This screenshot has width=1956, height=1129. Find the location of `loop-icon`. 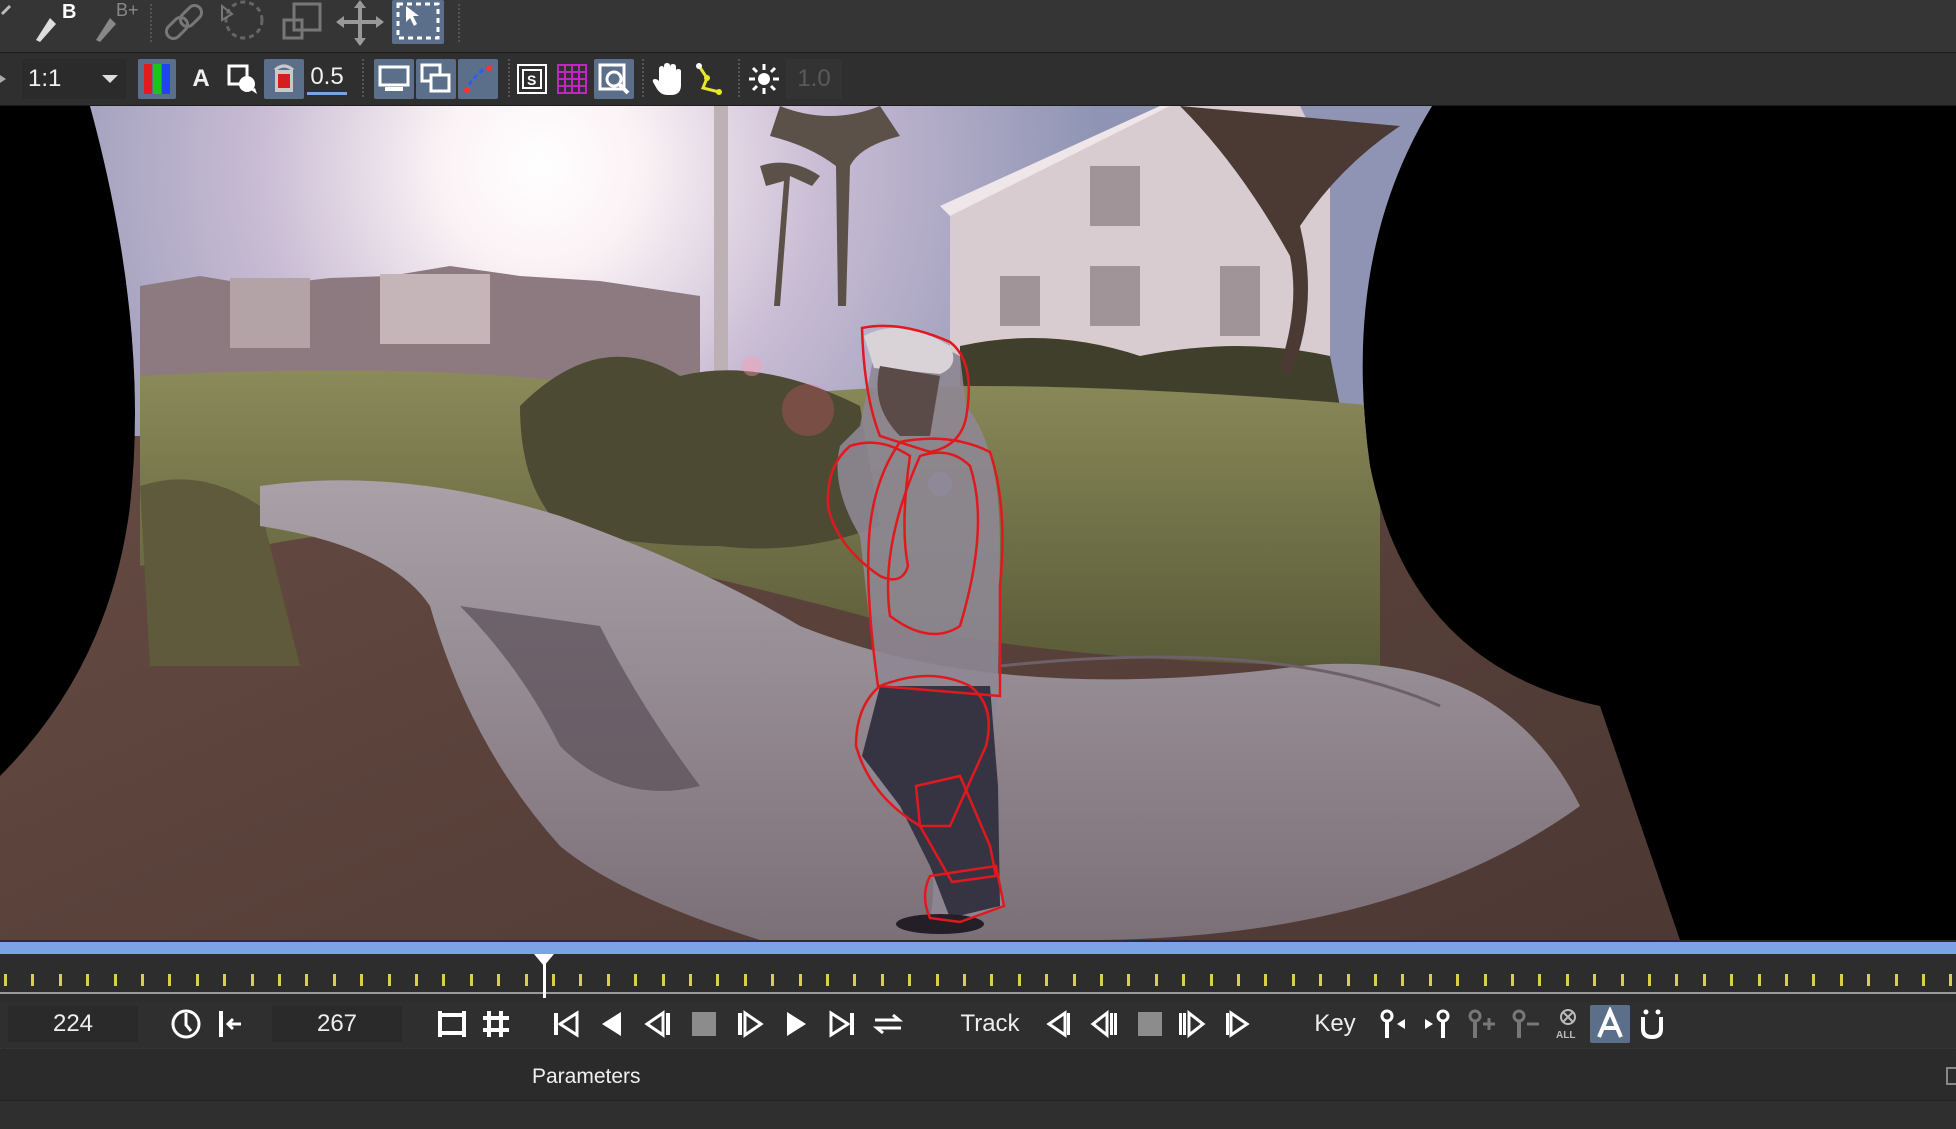

loop-icon is located at coordinates (888, 1024).